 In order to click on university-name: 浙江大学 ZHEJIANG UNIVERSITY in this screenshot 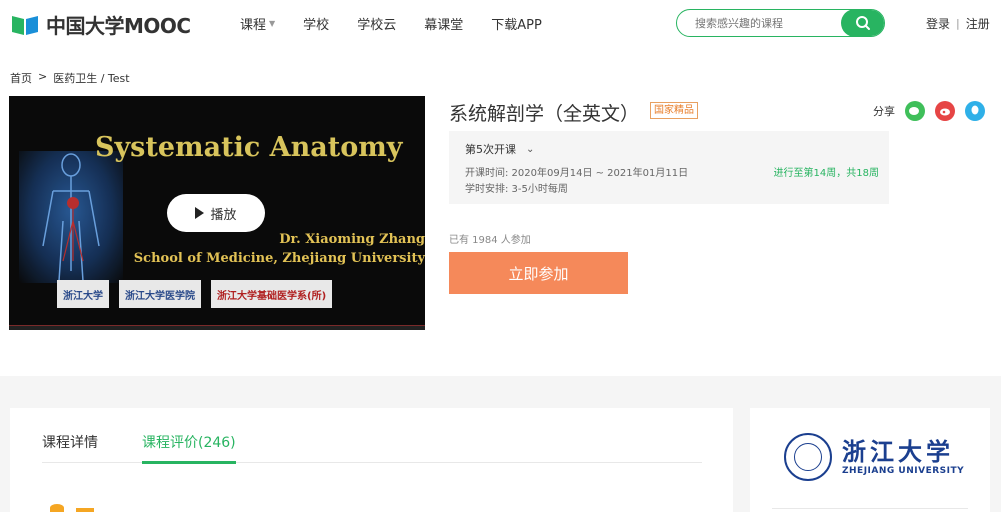, I will do `click(903, 457)`.